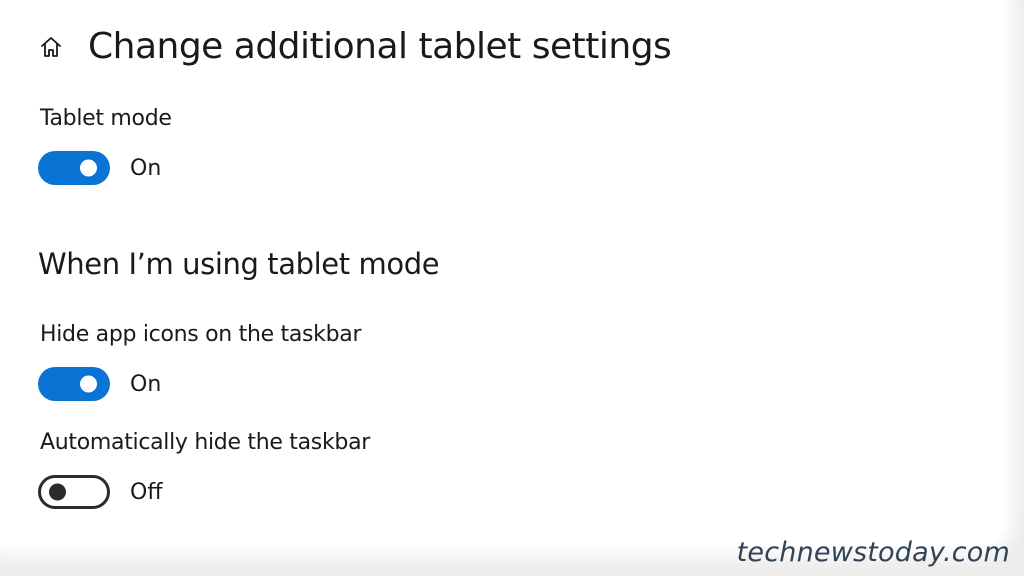 The height and width of the screenshot is (576, 1024). Describe the element at coordinates (146, 168) in the screenshot. I see `tablet-mode-state: On` at that location.